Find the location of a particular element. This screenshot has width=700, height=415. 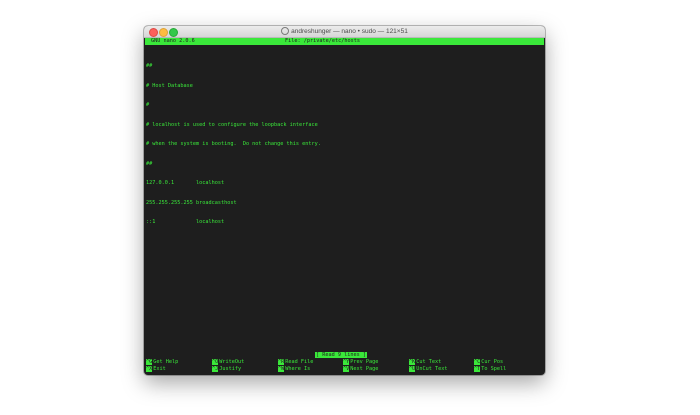

shortcut-exit: ^XExit is located at coordinates (156, 369).